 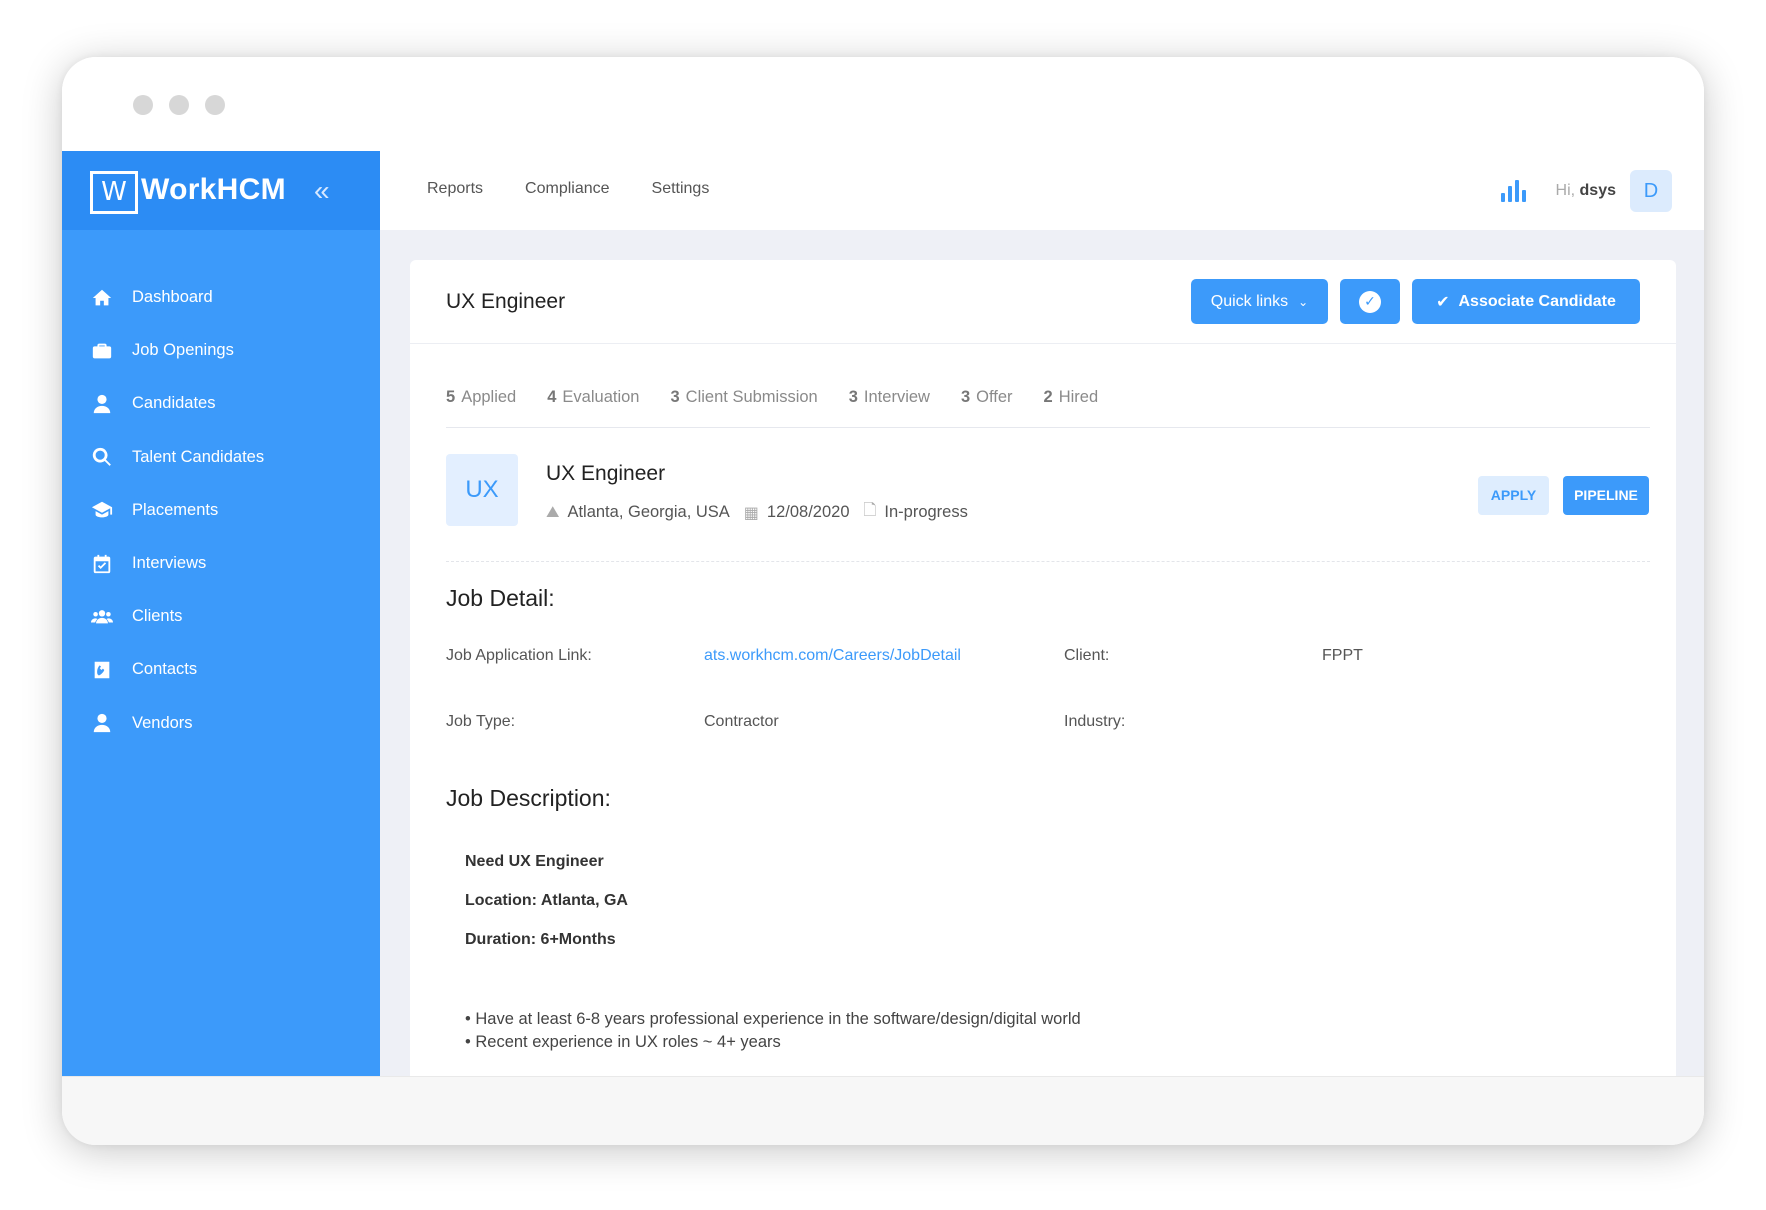 What do you see at coordinates (175, 509) in the screenshot?
I see `sidebar-item-label: Placements` at bounding box center [175, 509].